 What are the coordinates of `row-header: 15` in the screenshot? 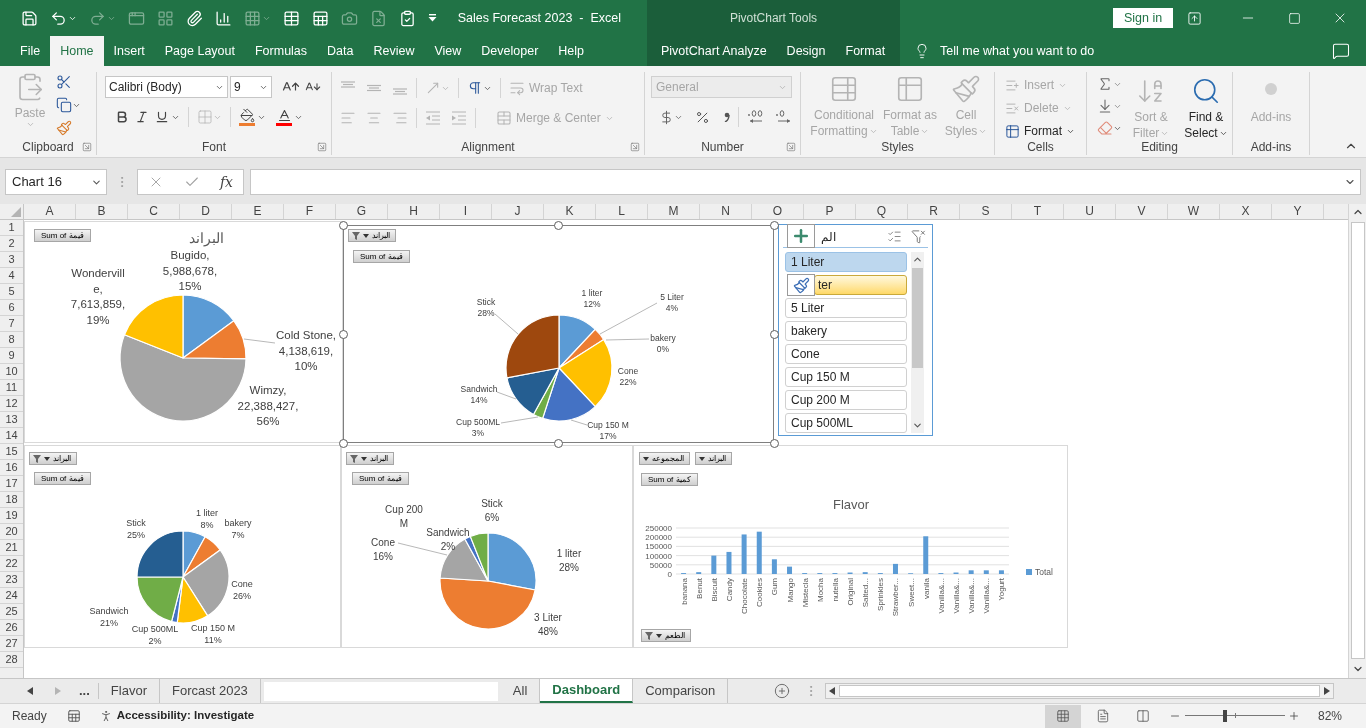 It's located at (11, 452).